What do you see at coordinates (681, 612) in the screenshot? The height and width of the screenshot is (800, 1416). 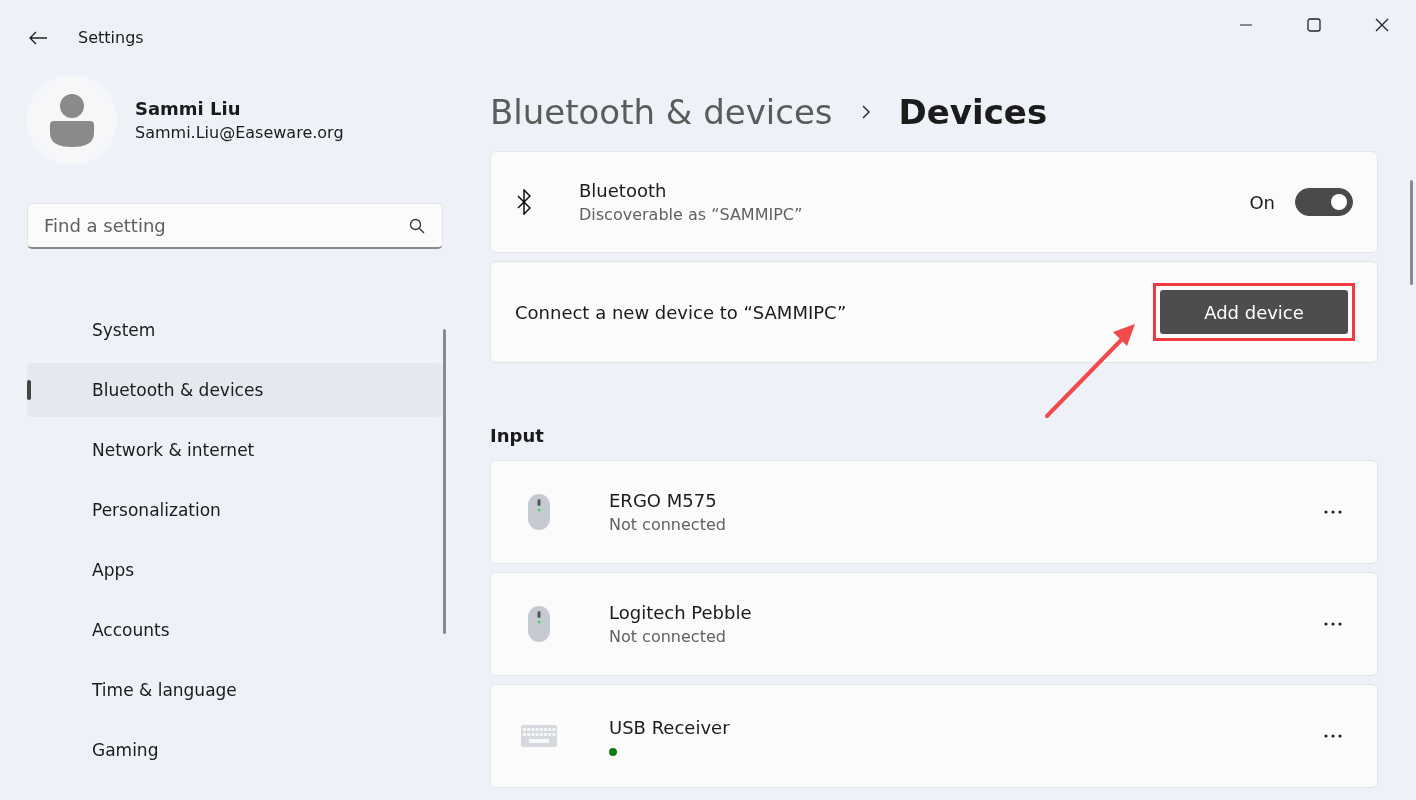 I see `device-name: Logitech Pebble` at bounding box center [681, 612].